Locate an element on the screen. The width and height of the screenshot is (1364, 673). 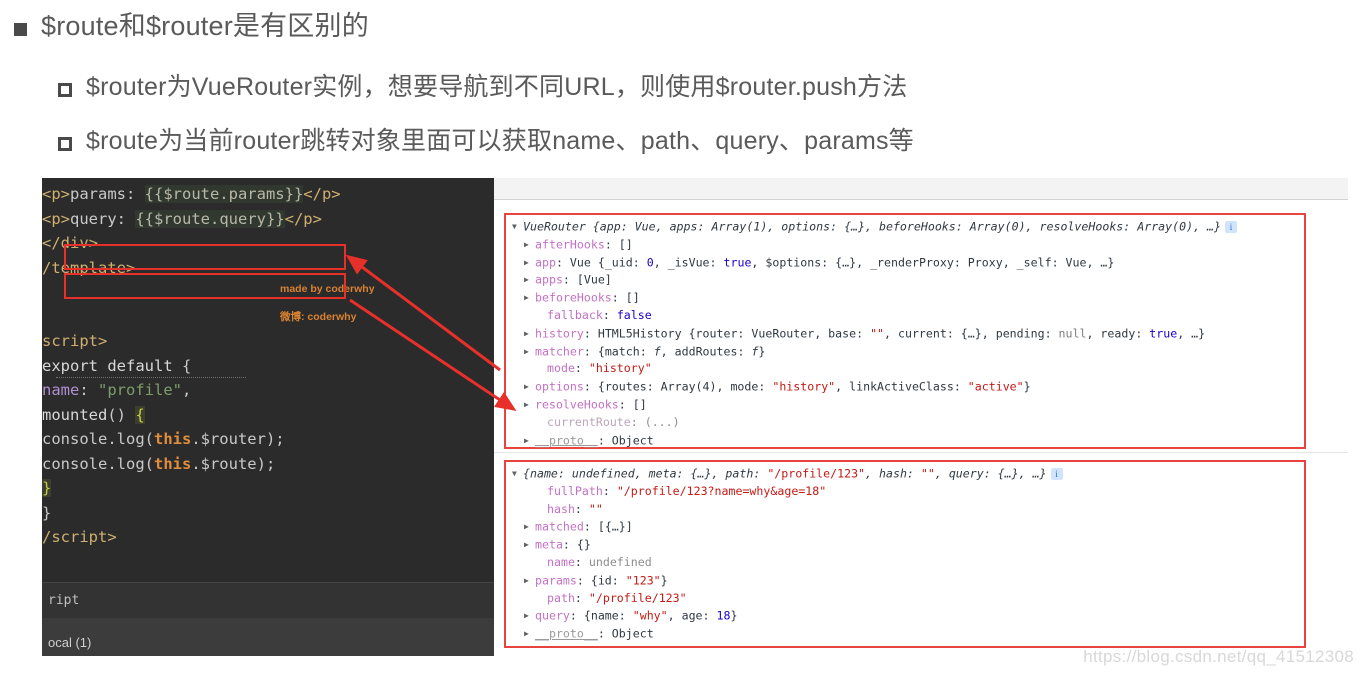
console-token: : [Vue] is located at coordinates (587, 279).